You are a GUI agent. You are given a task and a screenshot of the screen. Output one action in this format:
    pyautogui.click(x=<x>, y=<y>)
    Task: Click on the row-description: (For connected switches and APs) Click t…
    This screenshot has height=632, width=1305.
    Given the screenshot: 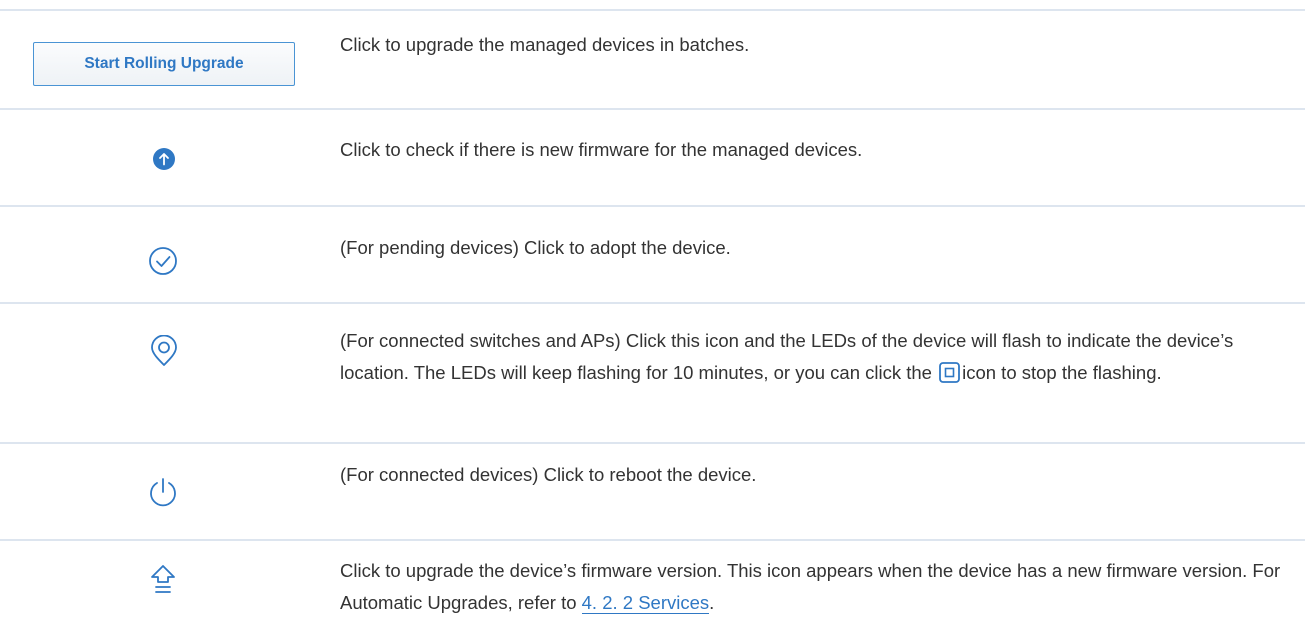 What is the action you would take?
    pyautogui.click(x=812, y=357)
    